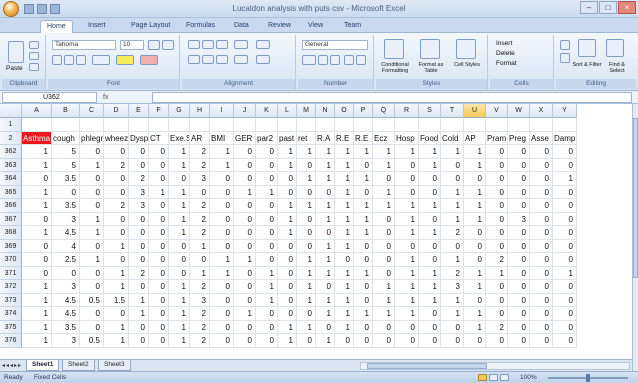  Describe the element at coordinates (69, 60) in the screenshot. I see `italic-icon` at that location.